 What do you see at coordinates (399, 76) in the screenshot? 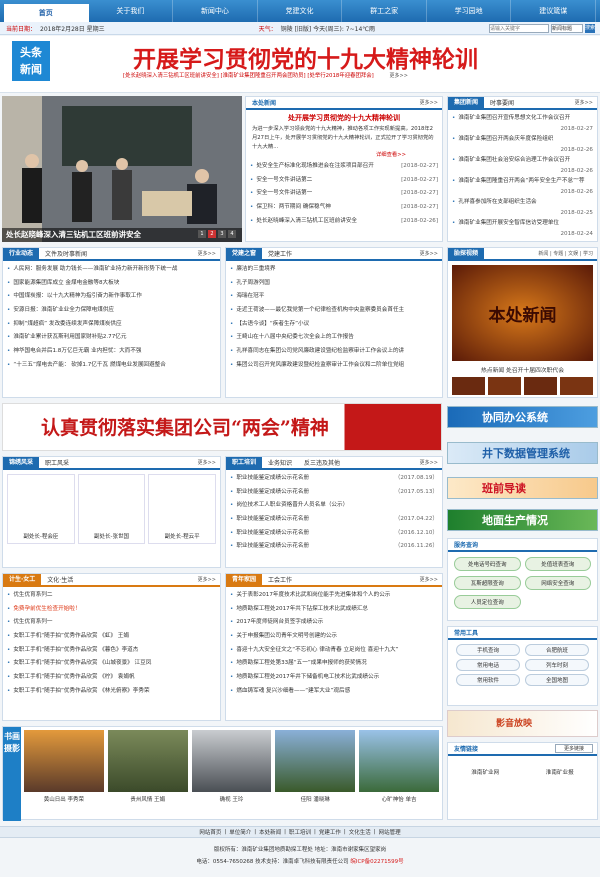
I see `subline-more: 更多>>` at bounding box center [399, 76].